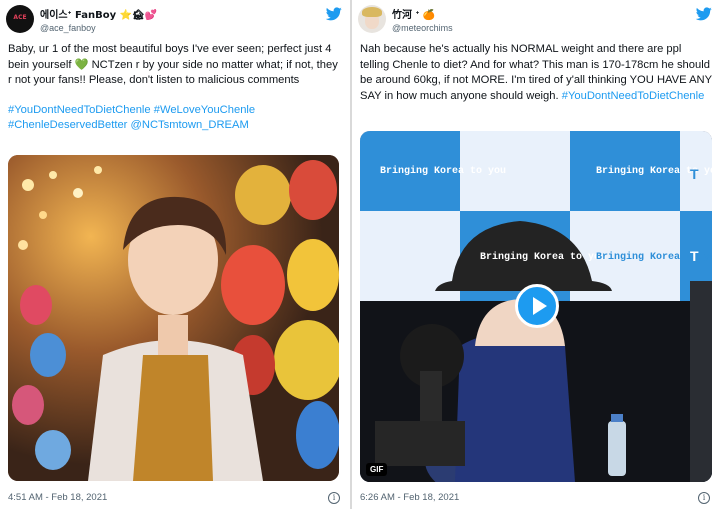 The height and width of the screenshot is (509, 720). What do you see at coordinates (372, 19) in the screenshot?
I see `avatar` at bounding box center [372, 19].